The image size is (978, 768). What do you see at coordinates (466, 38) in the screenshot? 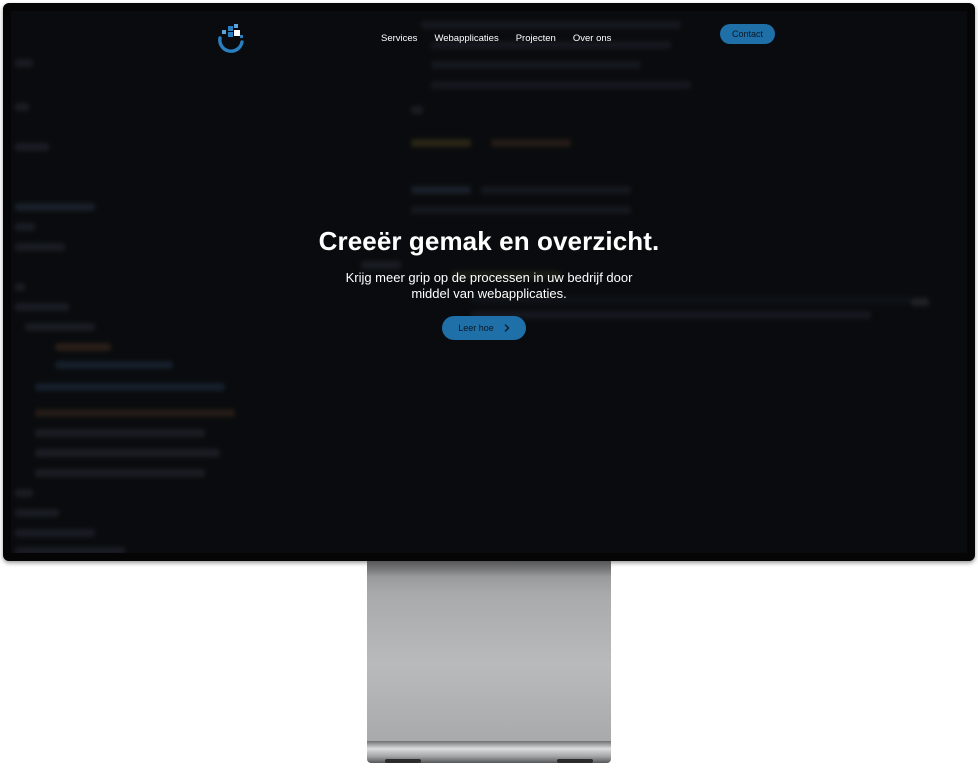
I see `nav-item-webapplicaties: Webapplicaties` at bounding box center [466, 38].